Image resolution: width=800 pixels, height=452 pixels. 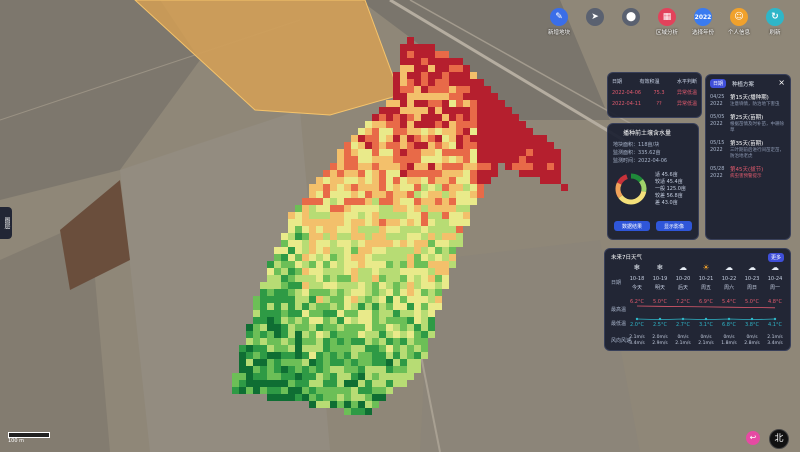 What do you see at coordinates (683, 325) in the screenshot?
I see `forecast-low: 2.7°C` at bounding box center [683, 325].